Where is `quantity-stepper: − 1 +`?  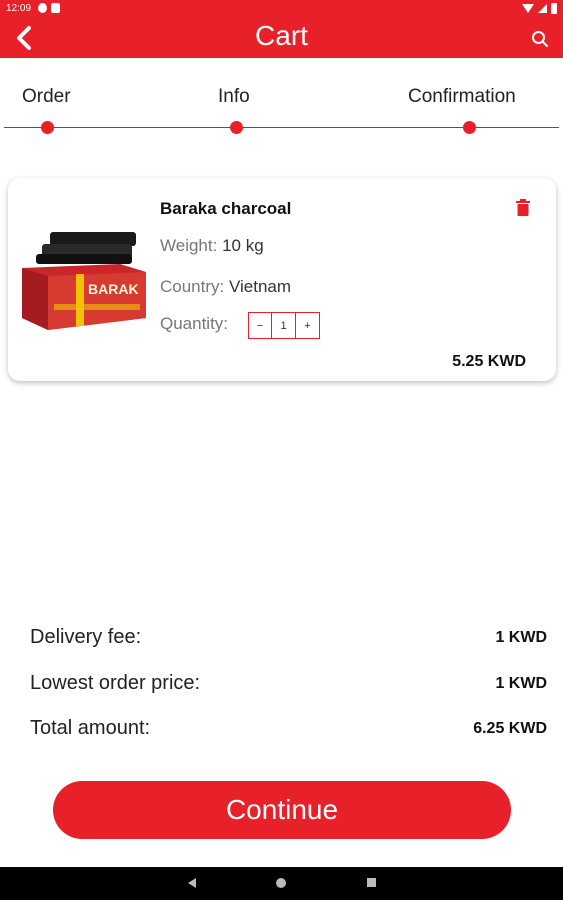
quantity-stepper: − 1 + is located at coordinates (284, 325).